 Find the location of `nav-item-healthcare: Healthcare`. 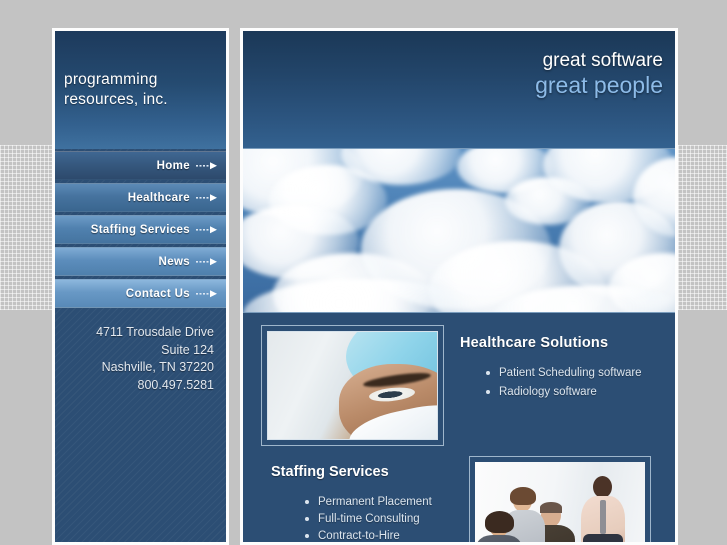

nav-item-healthcare: Healthcare is located at coordinates (140, 197).